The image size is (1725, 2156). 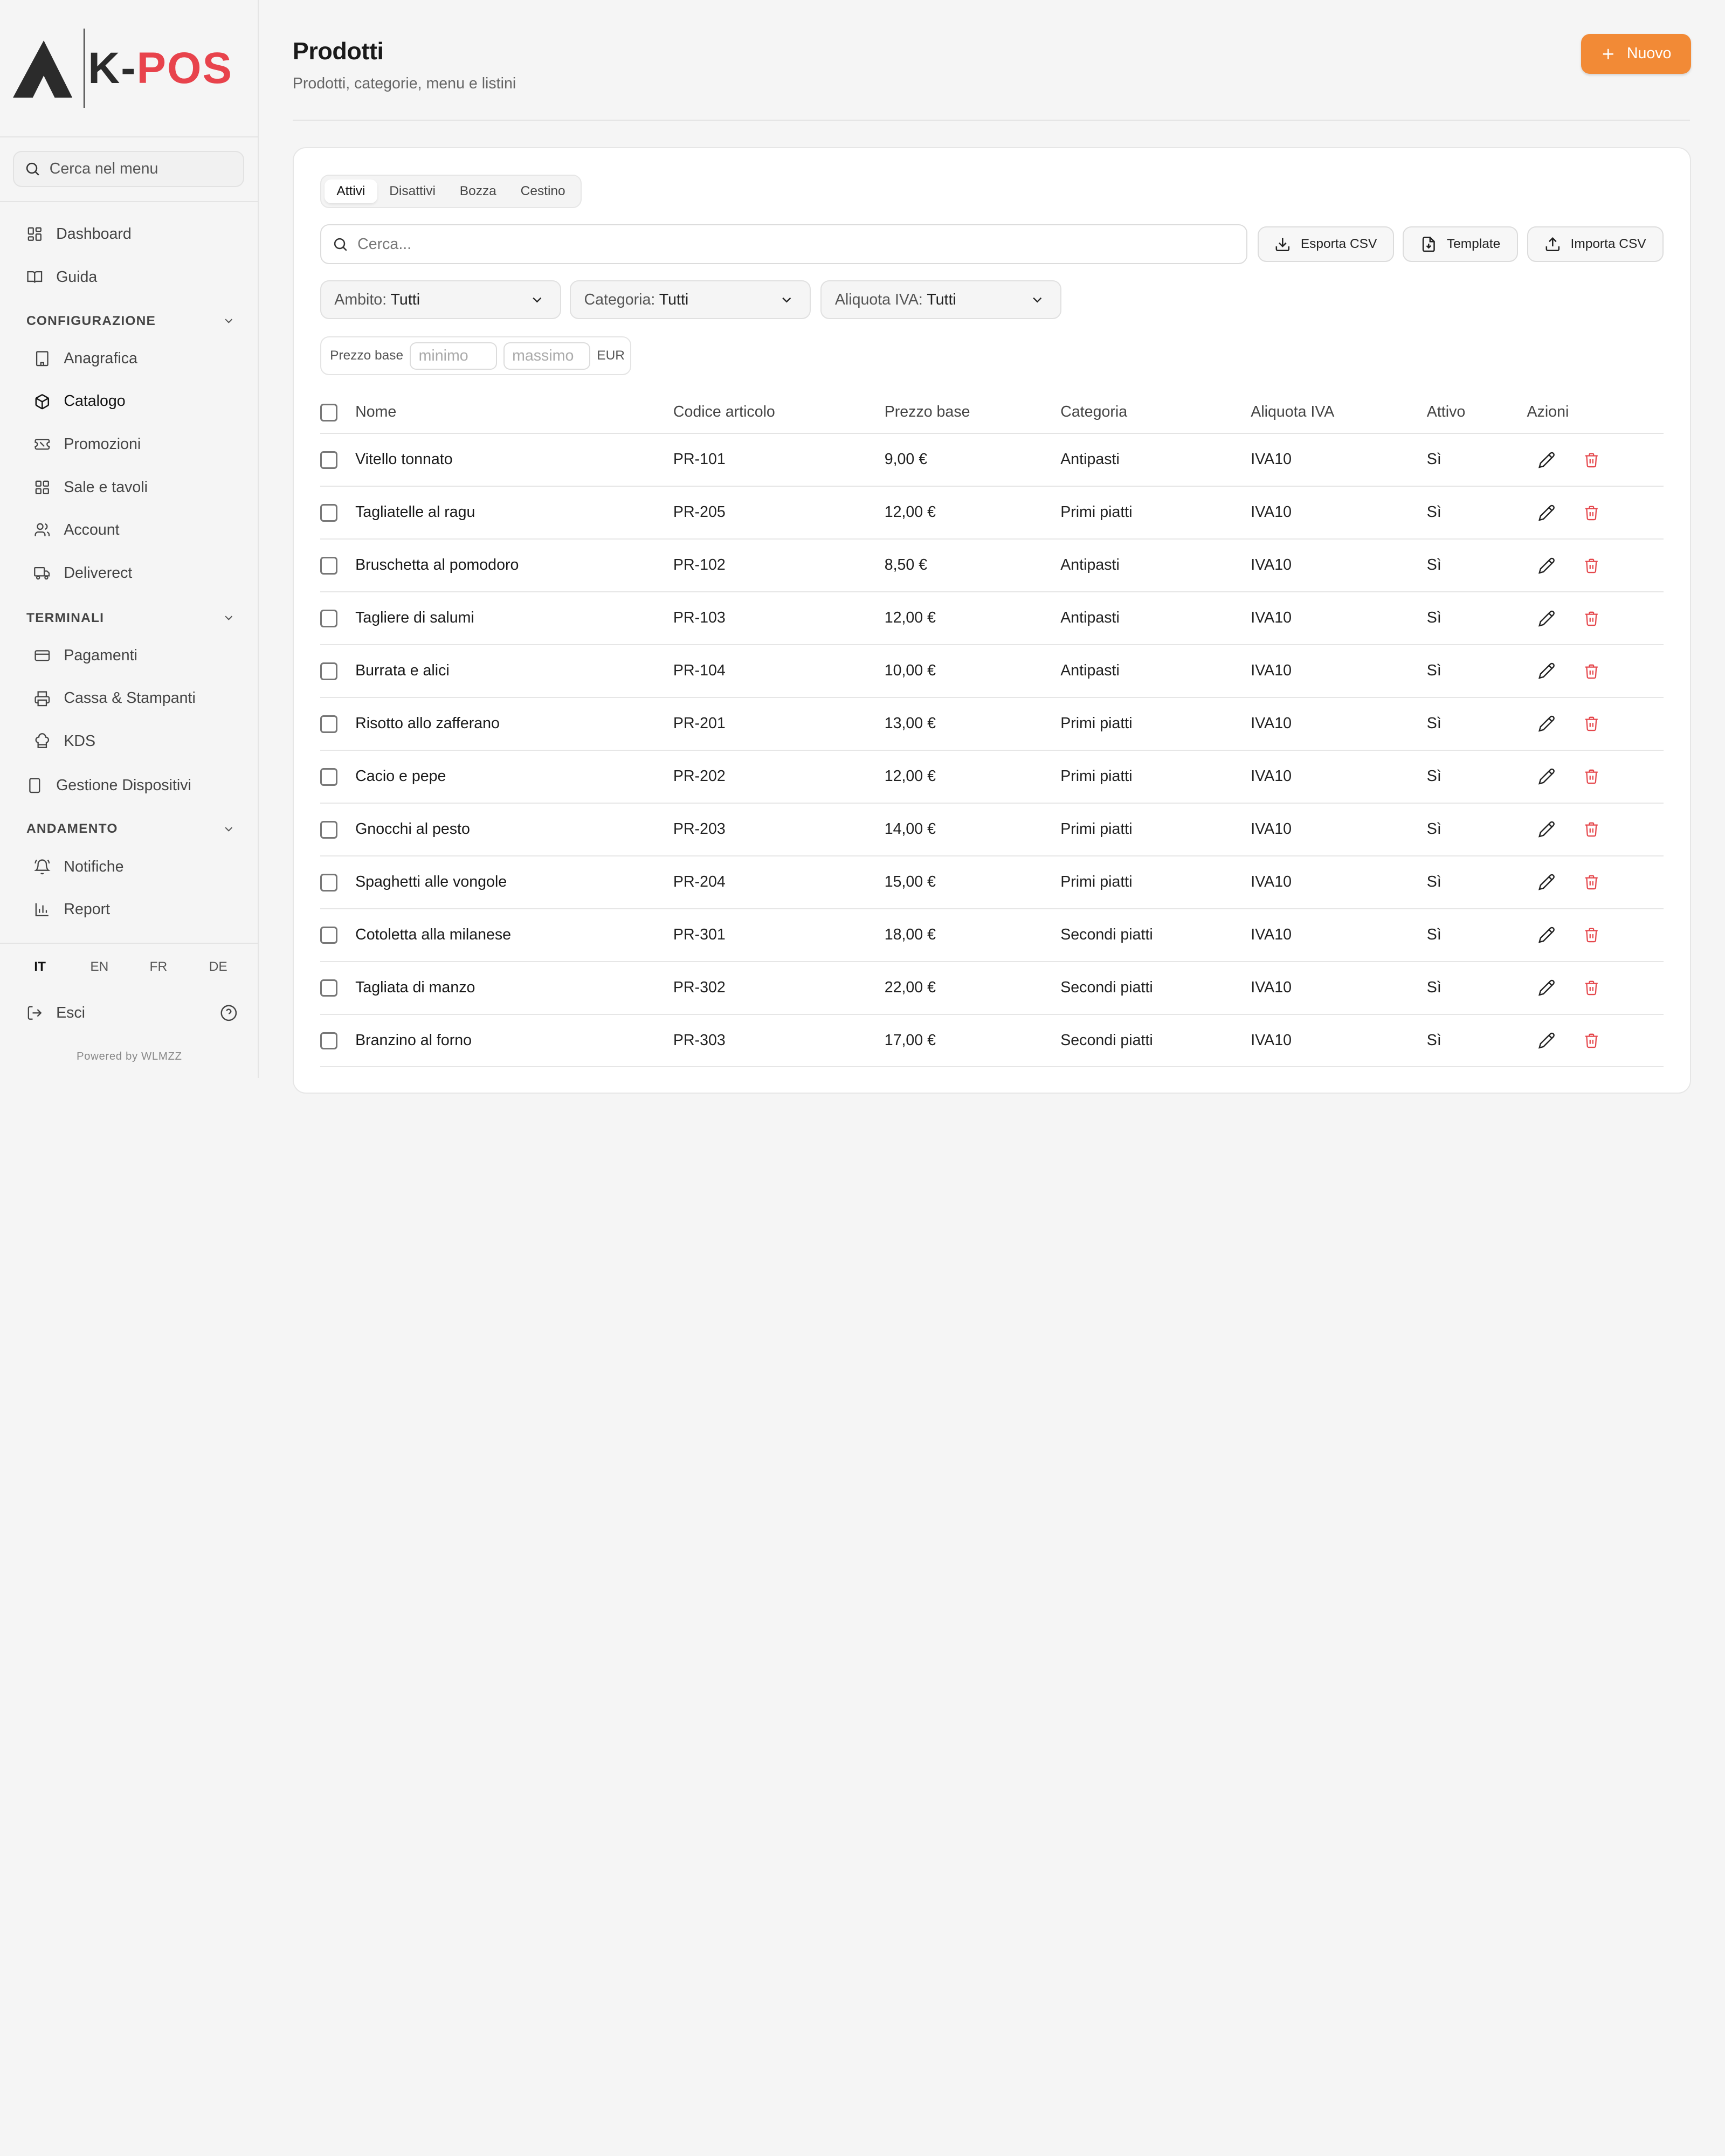 I want to click on cell-name: Tagliata di manzo, so click(x=514, y=988).